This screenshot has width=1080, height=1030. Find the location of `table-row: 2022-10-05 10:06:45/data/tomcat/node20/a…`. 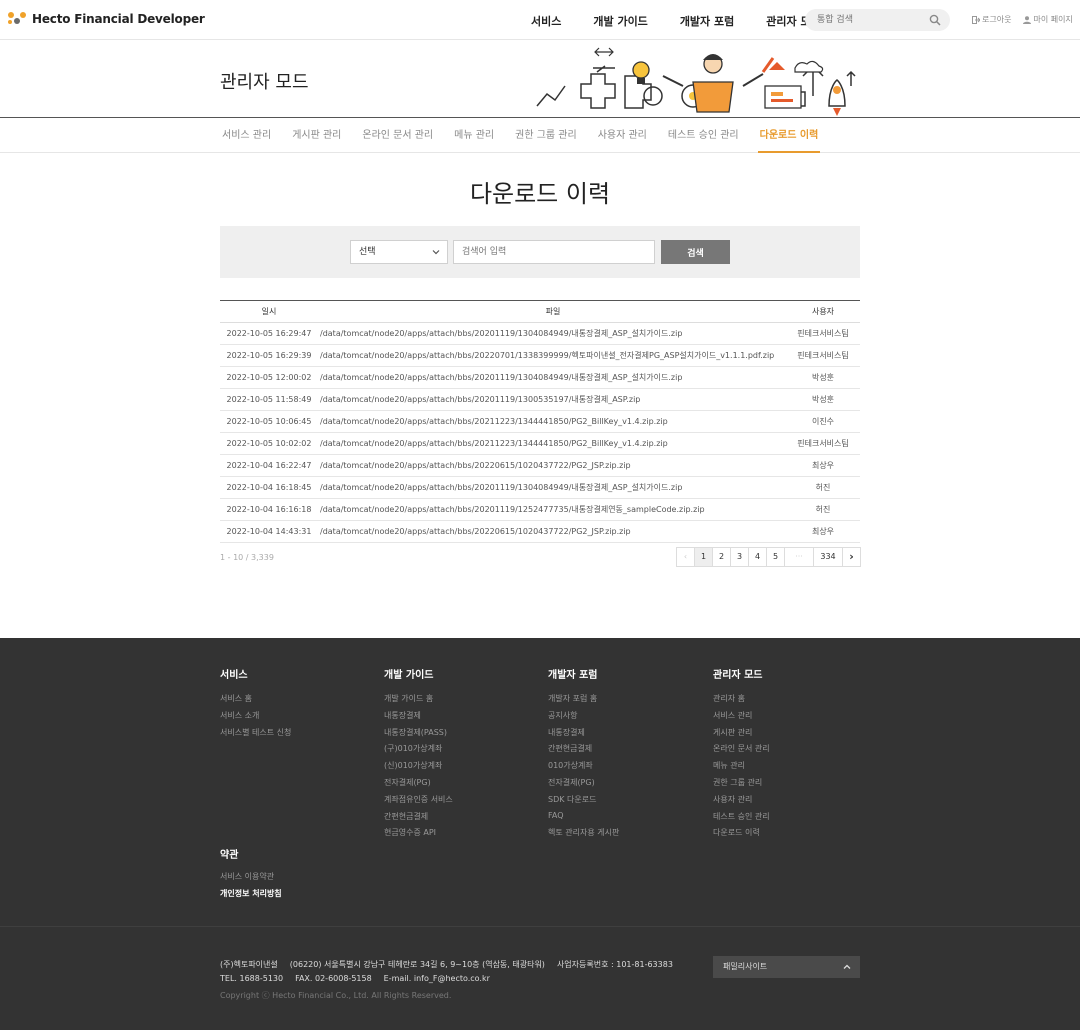

table-row: 2022-10-05 10:06:45/data/tomcat/node20/a… is located at coordinates (540, 421).